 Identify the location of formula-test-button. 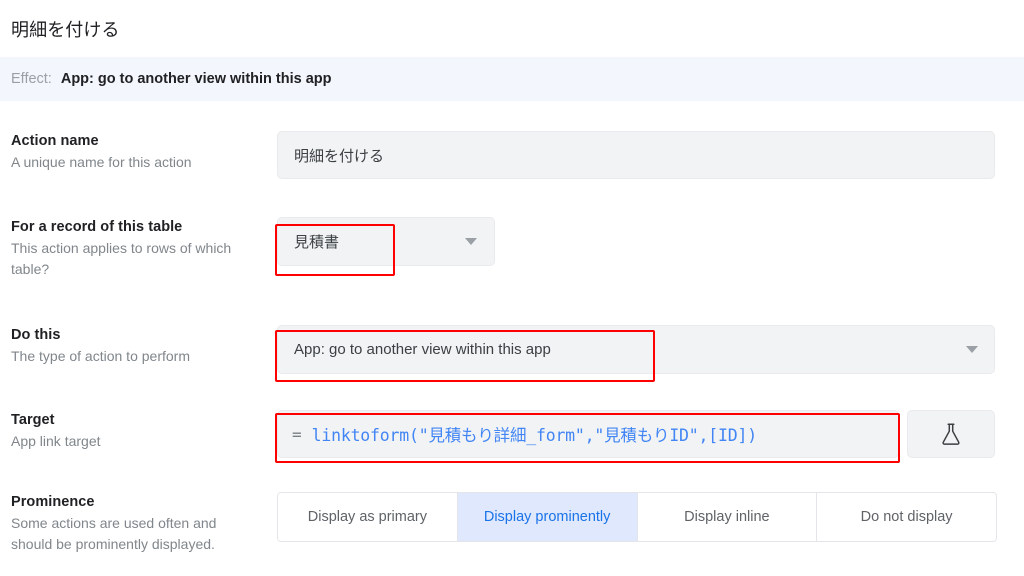
(951, 434).